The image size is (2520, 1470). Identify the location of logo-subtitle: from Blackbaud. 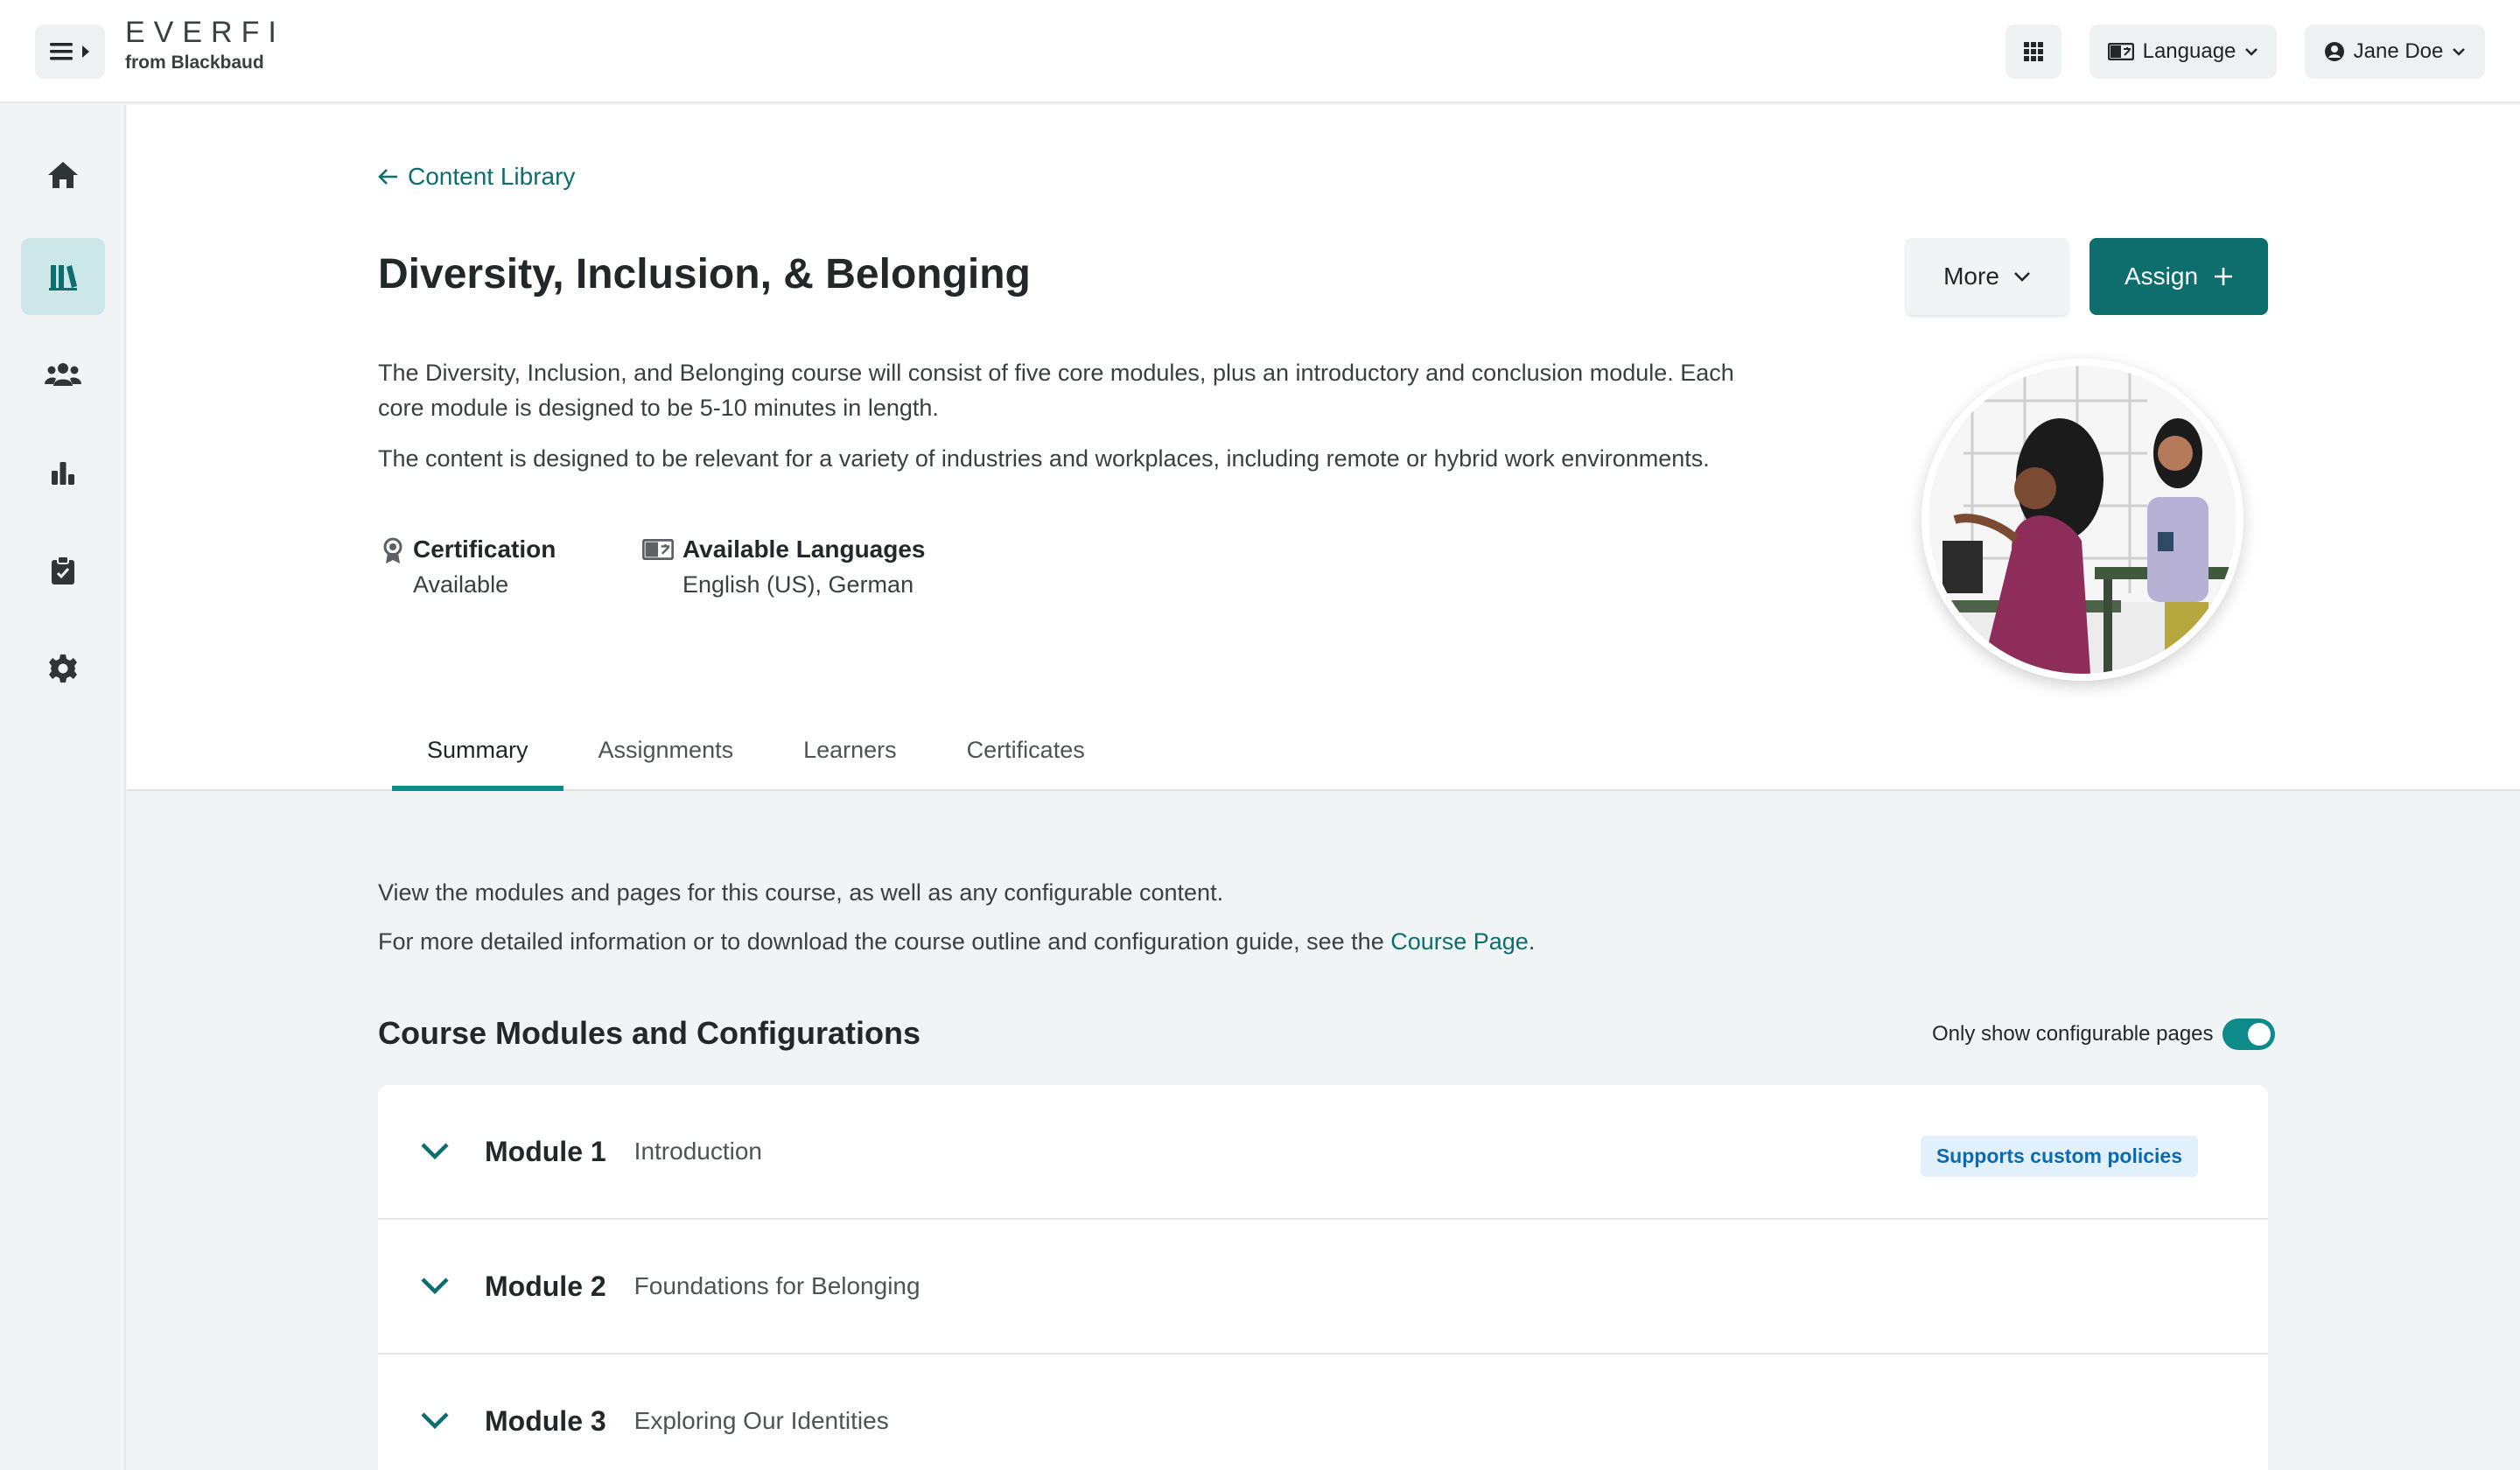
(194, 62).